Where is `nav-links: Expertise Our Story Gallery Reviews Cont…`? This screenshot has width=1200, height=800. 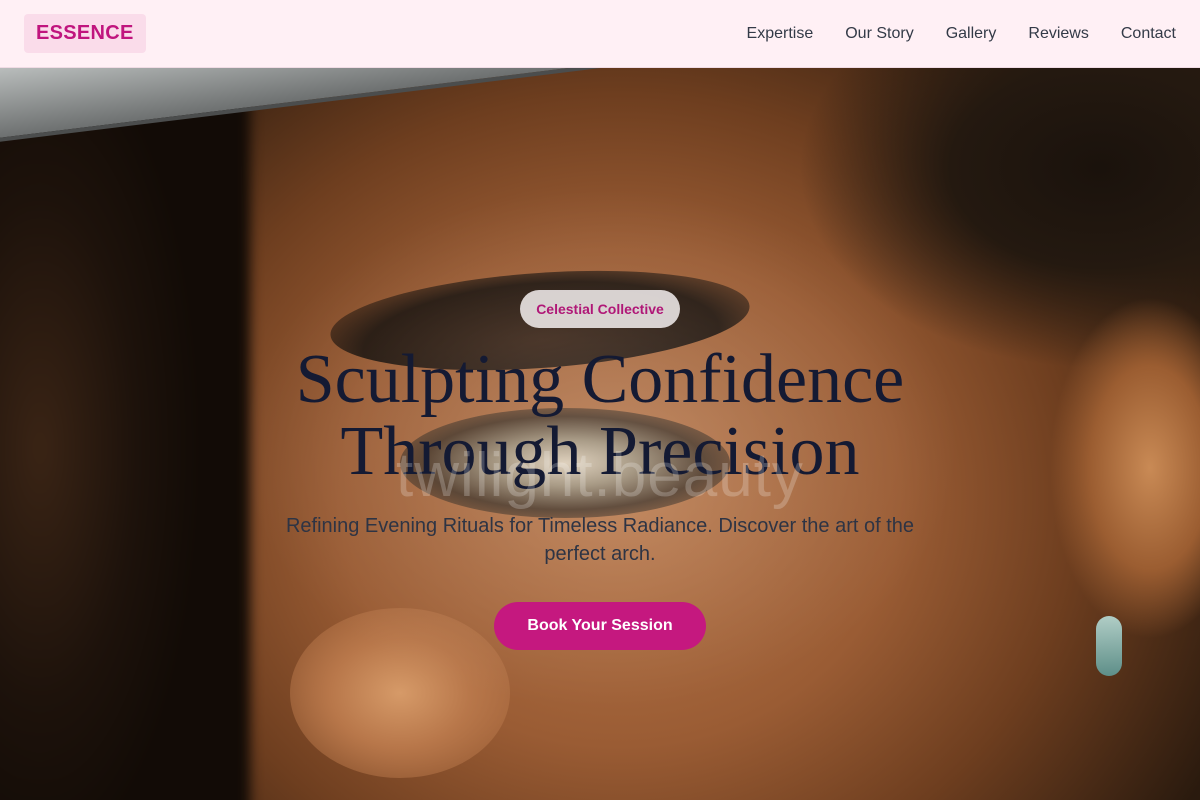 nav-links: Expertise Our Story Gallery Reviews Cont… is located at coordinates (961, 34).